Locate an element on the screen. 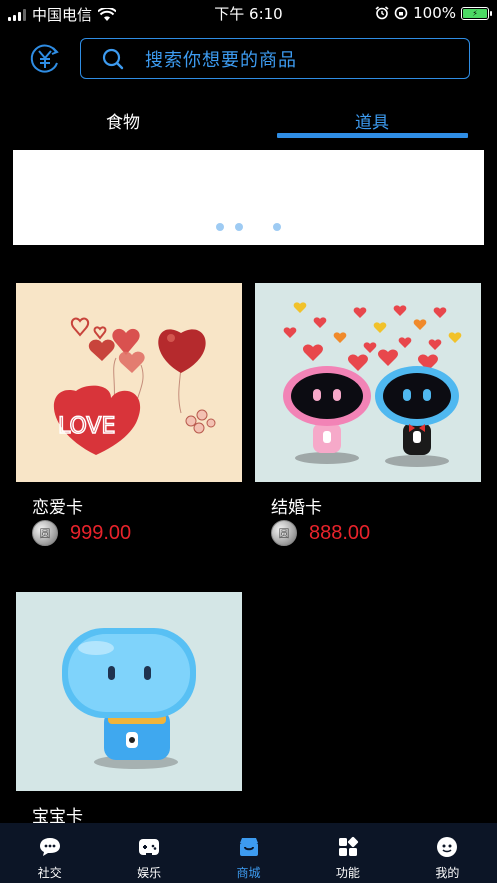 This screenshot has height=883, width=497. product-card-marriage: 结婚卡 圆 888.00 is located at coordinates (368, 414).